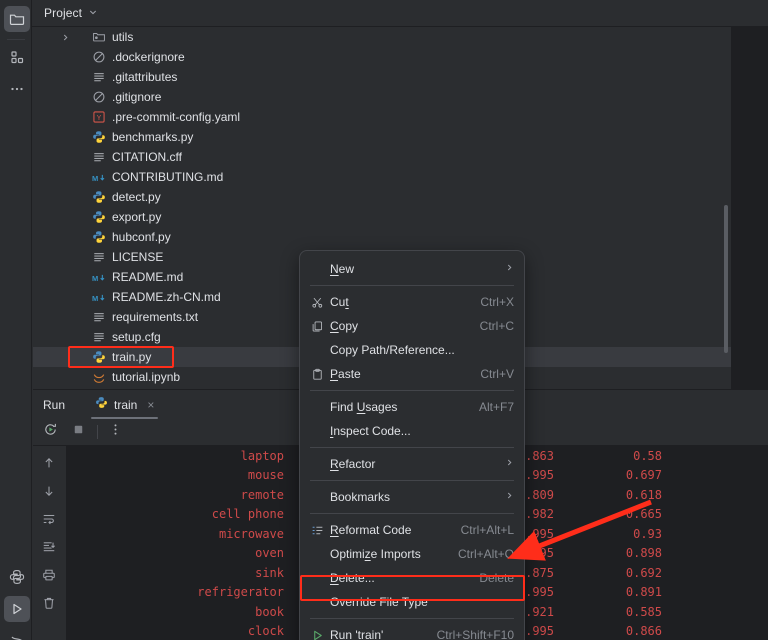 The width and height of the screenshot is (768, 640). I want to click on menu-item-label: Refactor, so click(353, 464).